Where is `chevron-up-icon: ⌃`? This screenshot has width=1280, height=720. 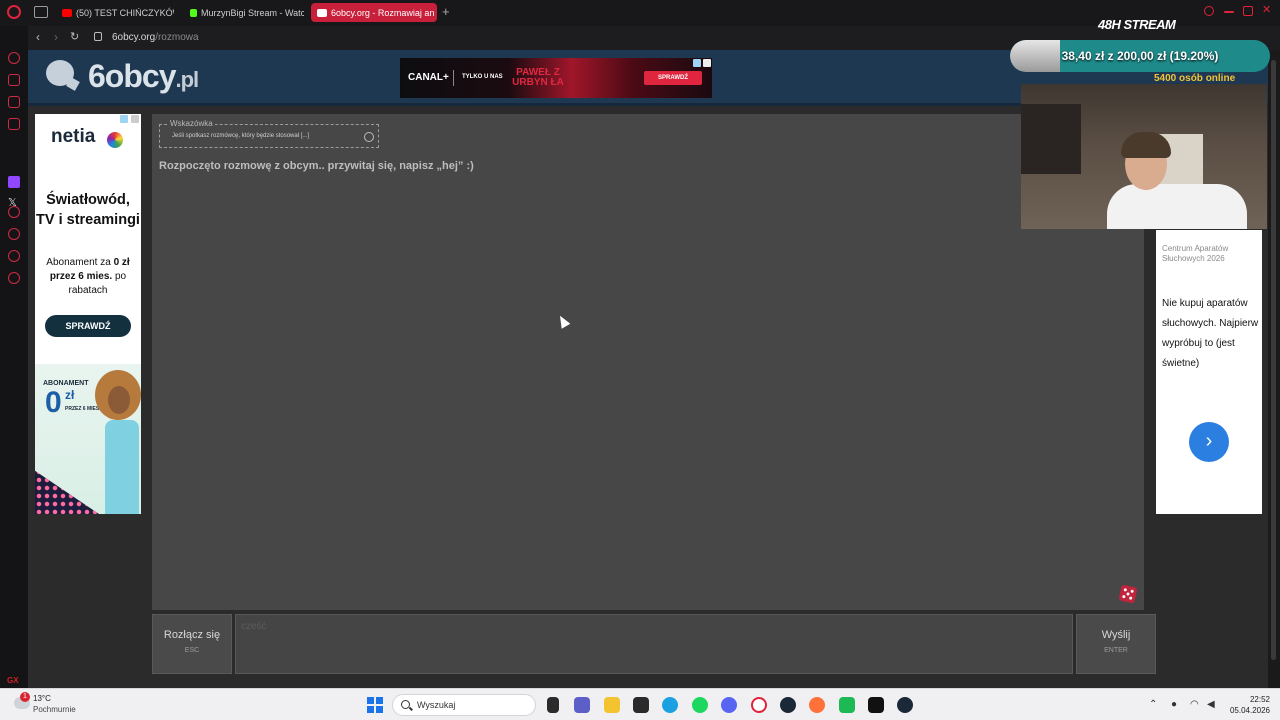 chevron-up-icon: ⌃ is located at coordinates (1153, 704).